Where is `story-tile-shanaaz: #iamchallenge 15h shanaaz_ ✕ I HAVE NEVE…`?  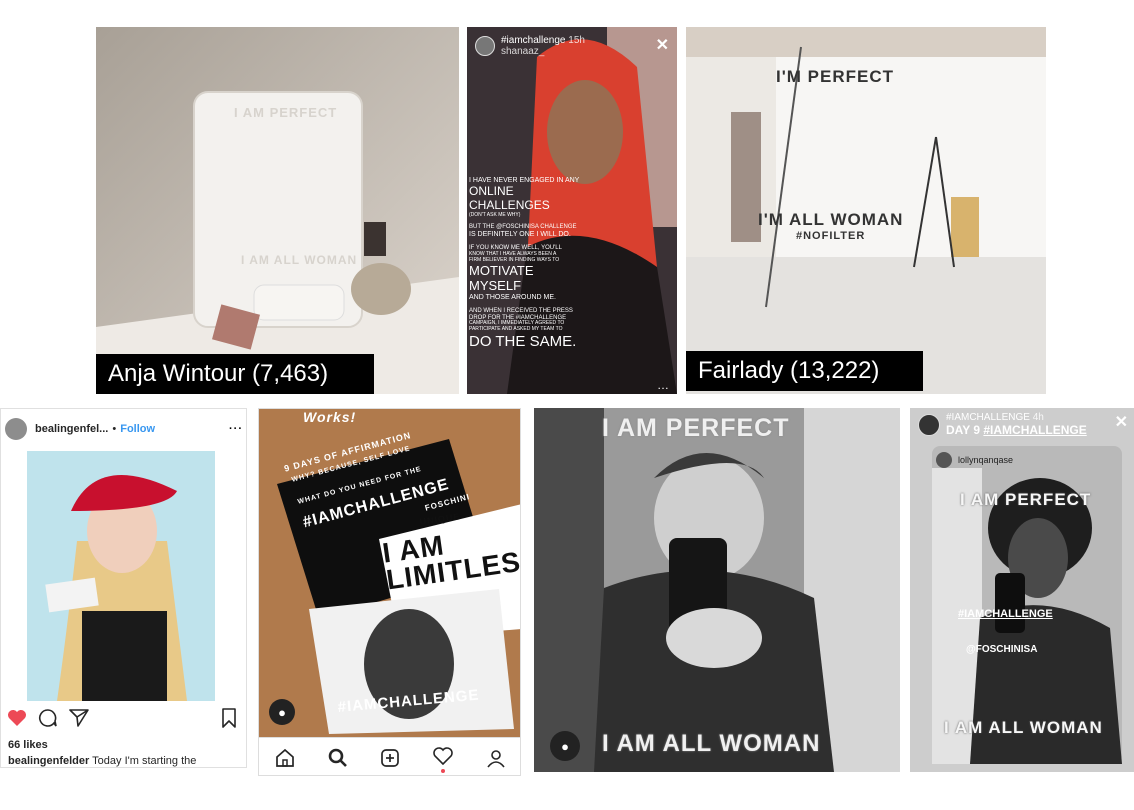
story-tile-shanaaz: #iamchallenge 15h shanaaz_ ✕ I HAVE NEVE… is located at coordinates (572, 210).